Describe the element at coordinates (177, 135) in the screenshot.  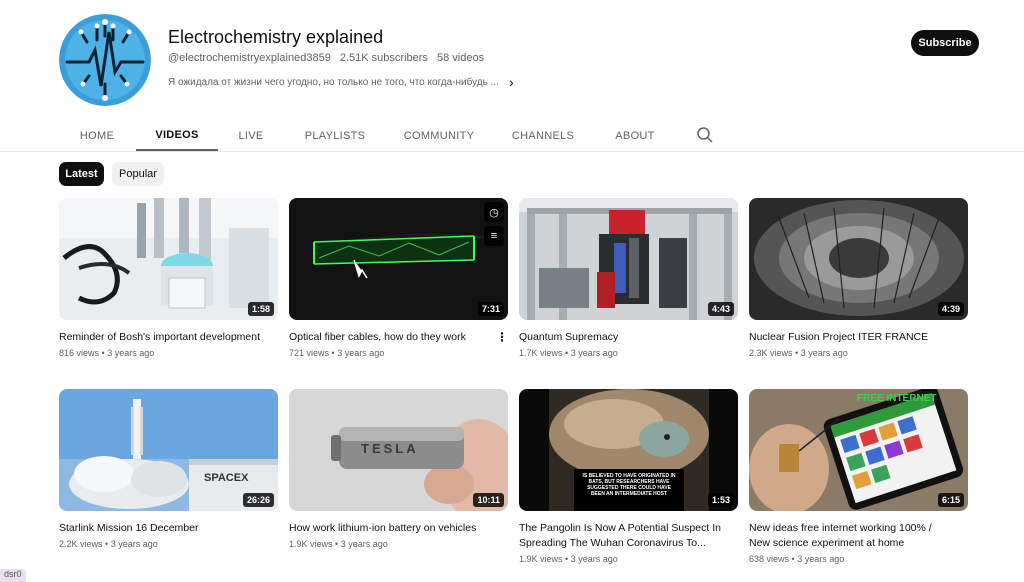
I see `tab-videos: VIDEOS` at that location.